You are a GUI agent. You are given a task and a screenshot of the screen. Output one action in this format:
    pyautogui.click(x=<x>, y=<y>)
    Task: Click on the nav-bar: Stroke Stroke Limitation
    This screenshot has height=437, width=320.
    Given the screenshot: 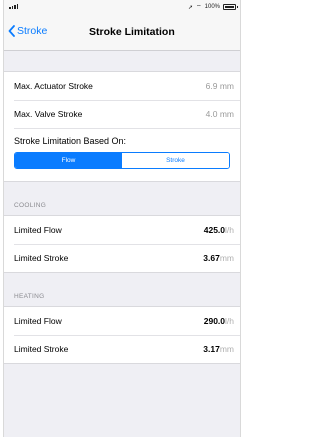 What is the action you would take?
    pyautogui.click(x=122, y=32)
    